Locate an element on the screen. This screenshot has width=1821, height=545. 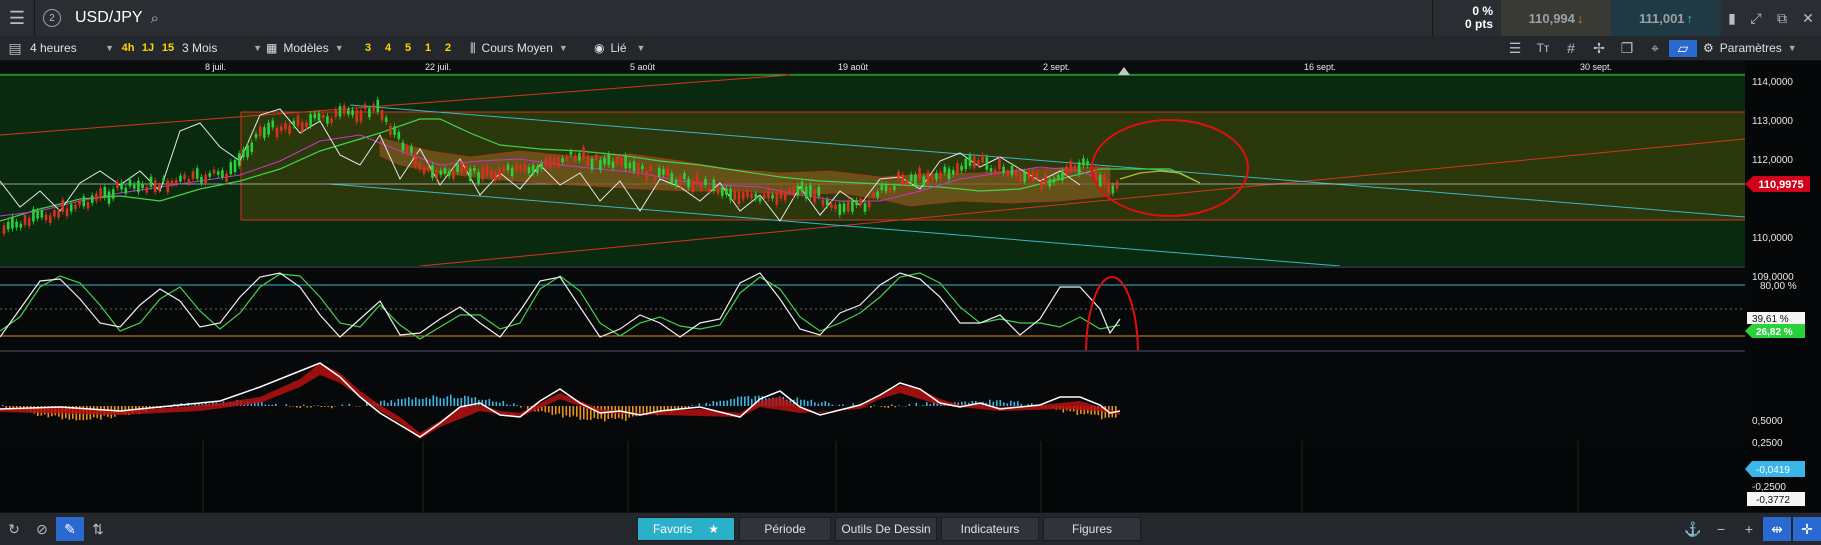
tag-icon: ▱ is located at coordinates (1683, 48).